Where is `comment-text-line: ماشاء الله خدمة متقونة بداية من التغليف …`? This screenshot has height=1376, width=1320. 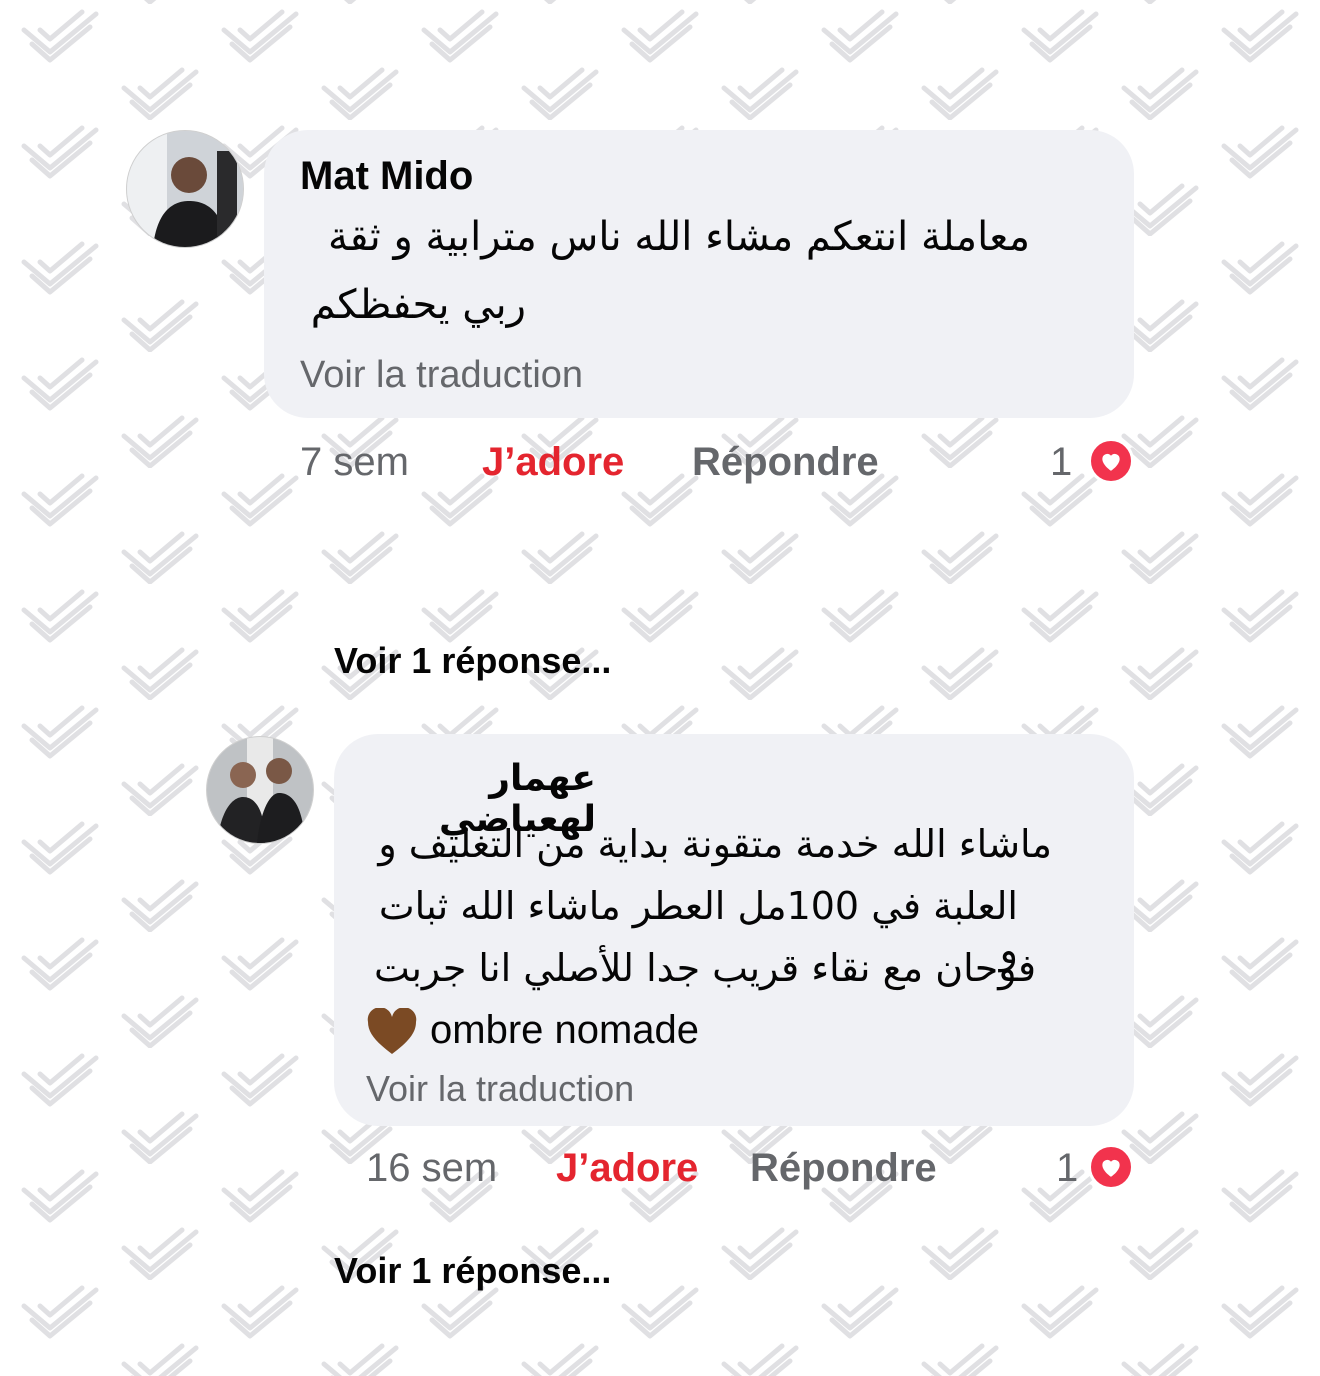 comment-text-line: ماشاء الله خدمة متقونة بداية من التغليف … is located at coordinates (715, 844).